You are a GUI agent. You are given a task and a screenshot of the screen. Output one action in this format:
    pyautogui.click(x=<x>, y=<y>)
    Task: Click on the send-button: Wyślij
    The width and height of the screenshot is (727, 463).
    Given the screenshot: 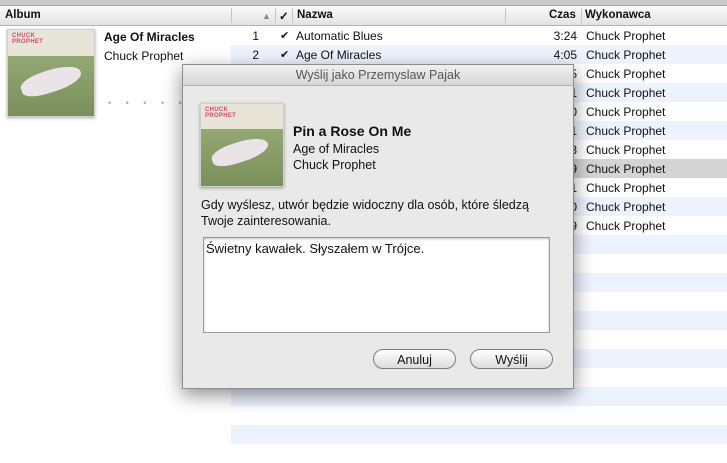 What is the action you would take?
    pyautogui.click(x=511, y=359)
    